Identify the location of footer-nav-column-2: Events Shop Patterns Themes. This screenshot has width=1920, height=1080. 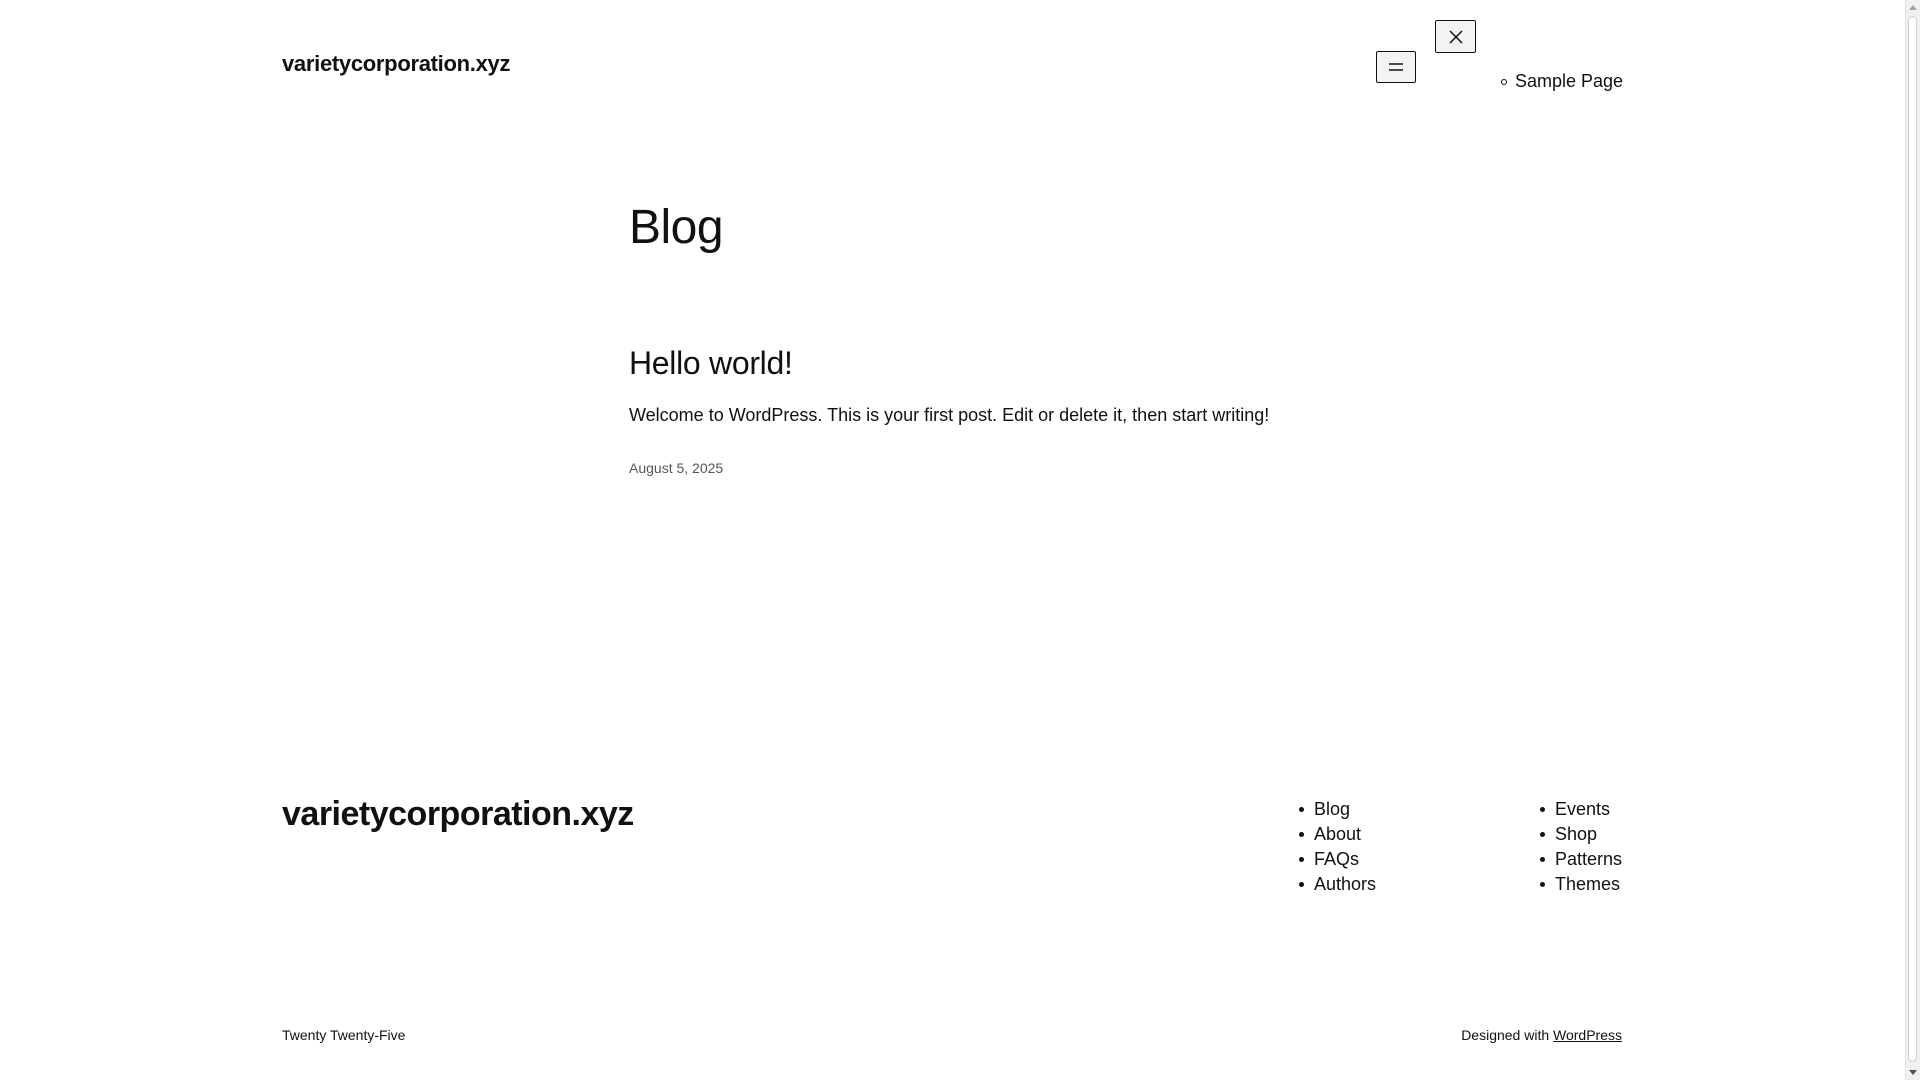
(1580, 847).